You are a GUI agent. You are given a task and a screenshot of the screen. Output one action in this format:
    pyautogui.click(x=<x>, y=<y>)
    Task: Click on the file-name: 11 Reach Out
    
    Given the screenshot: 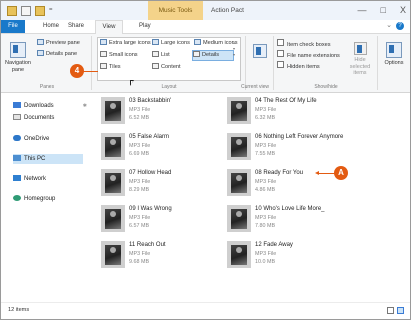 What is the action you would take?
    pyautogui.click(x=147, y=245)
    